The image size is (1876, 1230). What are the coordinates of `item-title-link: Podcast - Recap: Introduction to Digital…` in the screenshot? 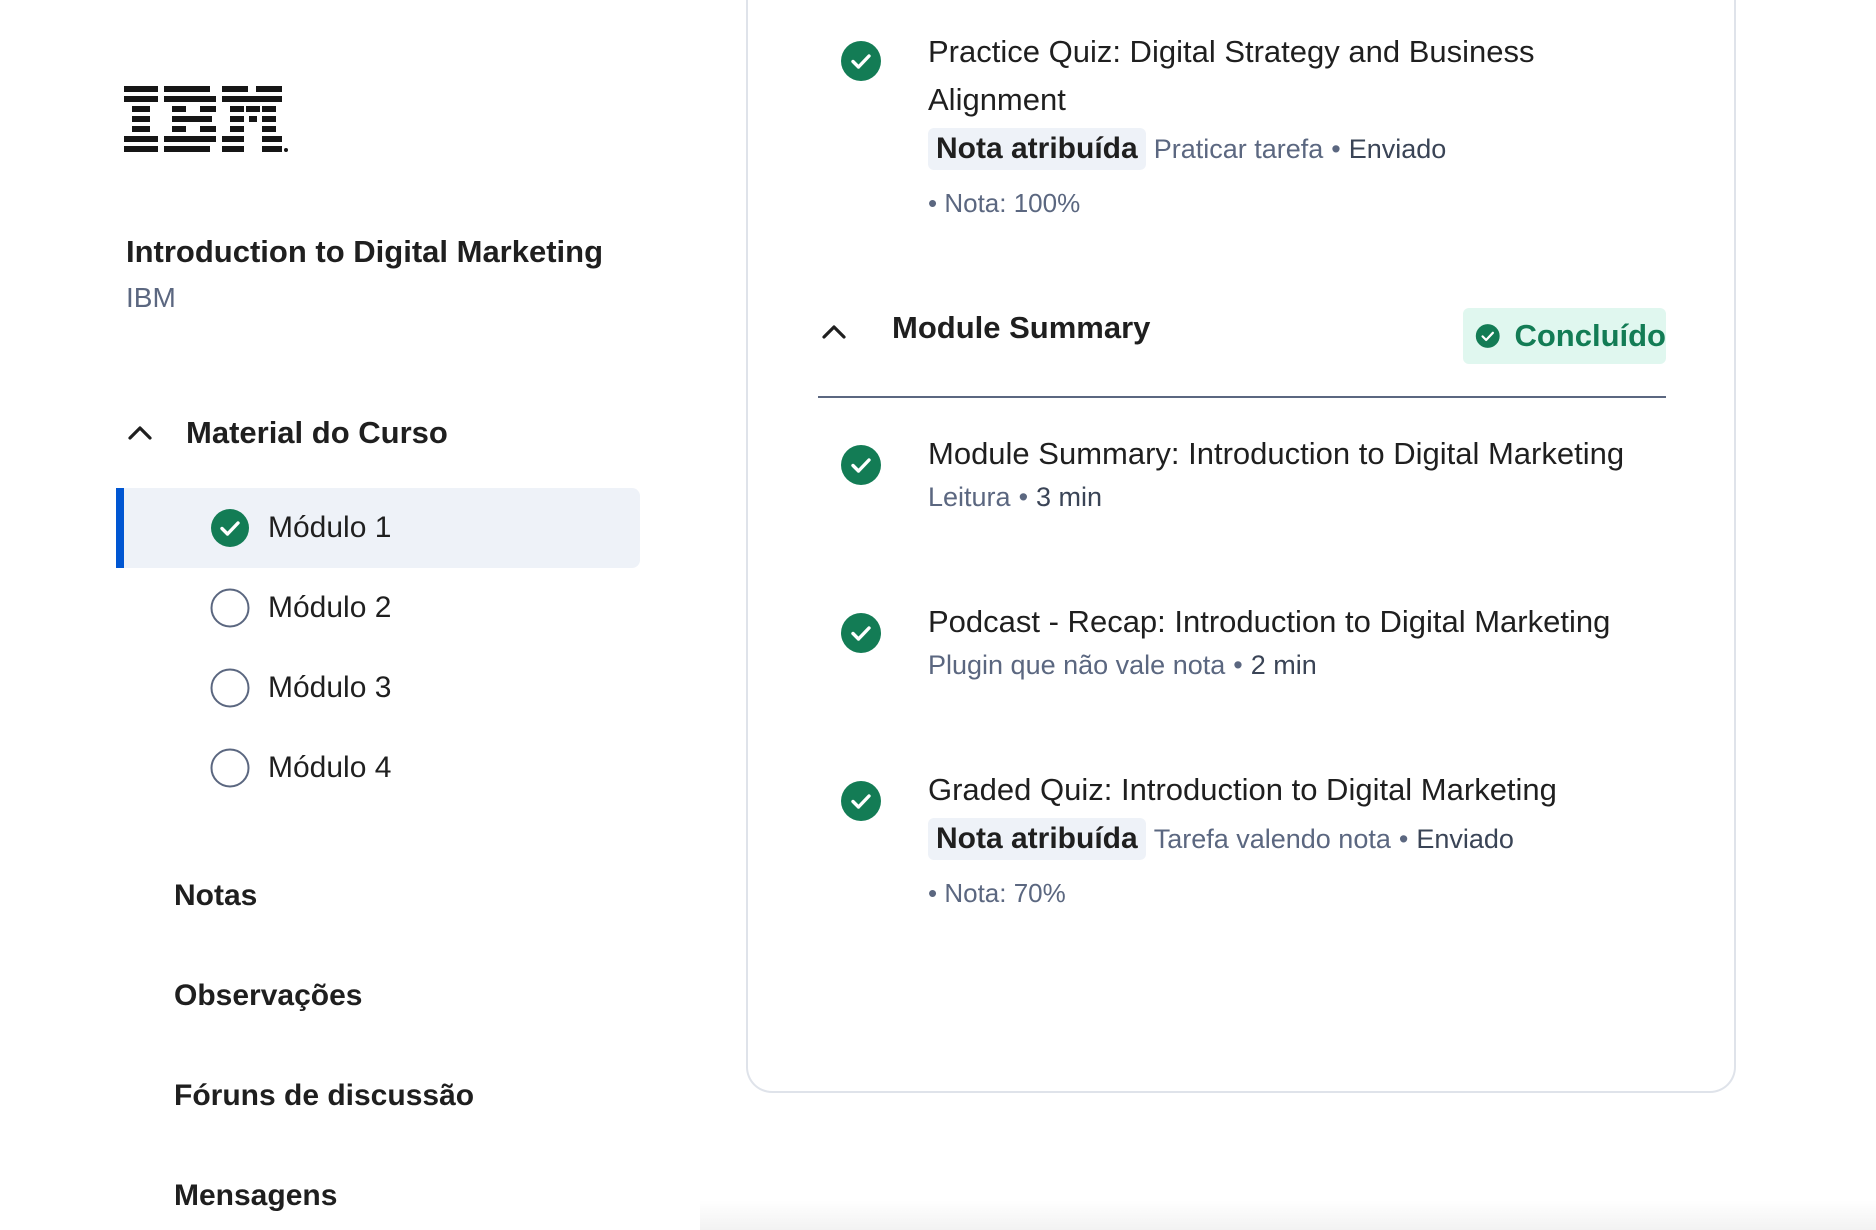 It's located at (1278, 622).